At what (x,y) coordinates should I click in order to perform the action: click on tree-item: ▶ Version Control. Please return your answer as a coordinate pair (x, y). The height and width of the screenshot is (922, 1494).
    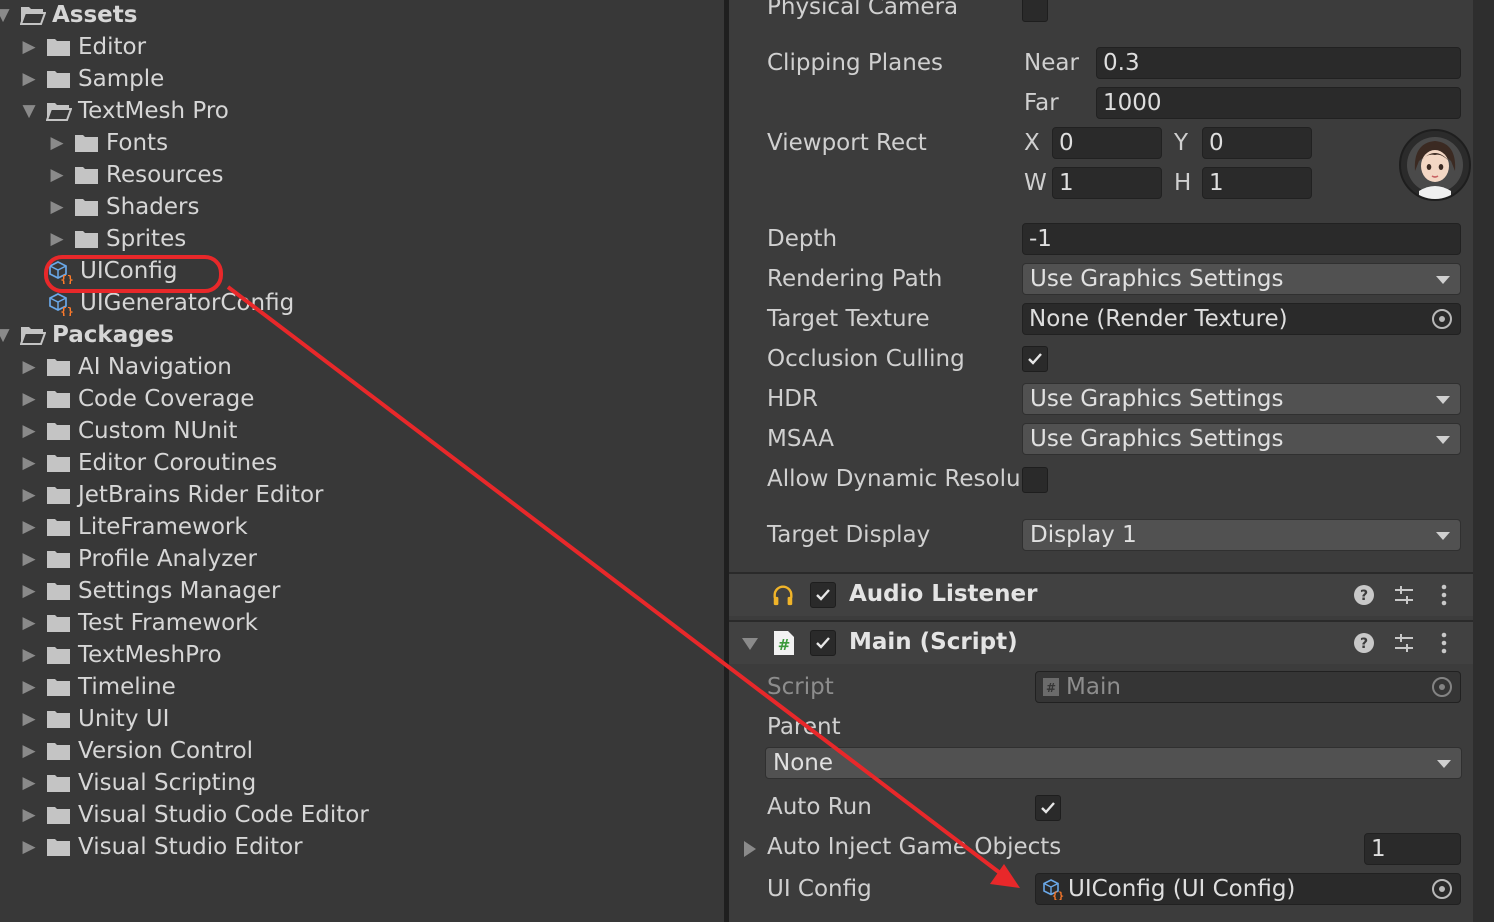
    Looking at the image, I should click on (136, 751).